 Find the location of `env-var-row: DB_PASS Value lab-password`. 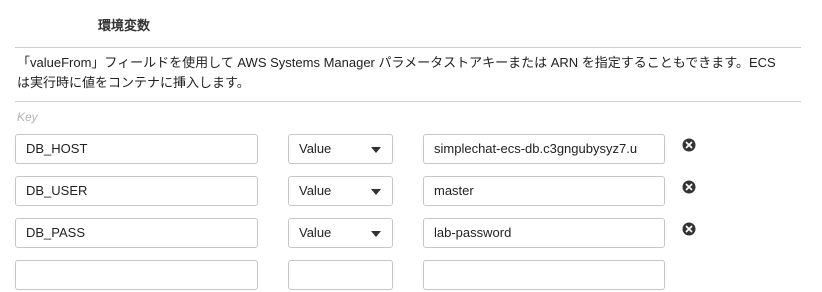

env-var-row: DB_PASS Value lab-password is located at coordinates (411, 234).